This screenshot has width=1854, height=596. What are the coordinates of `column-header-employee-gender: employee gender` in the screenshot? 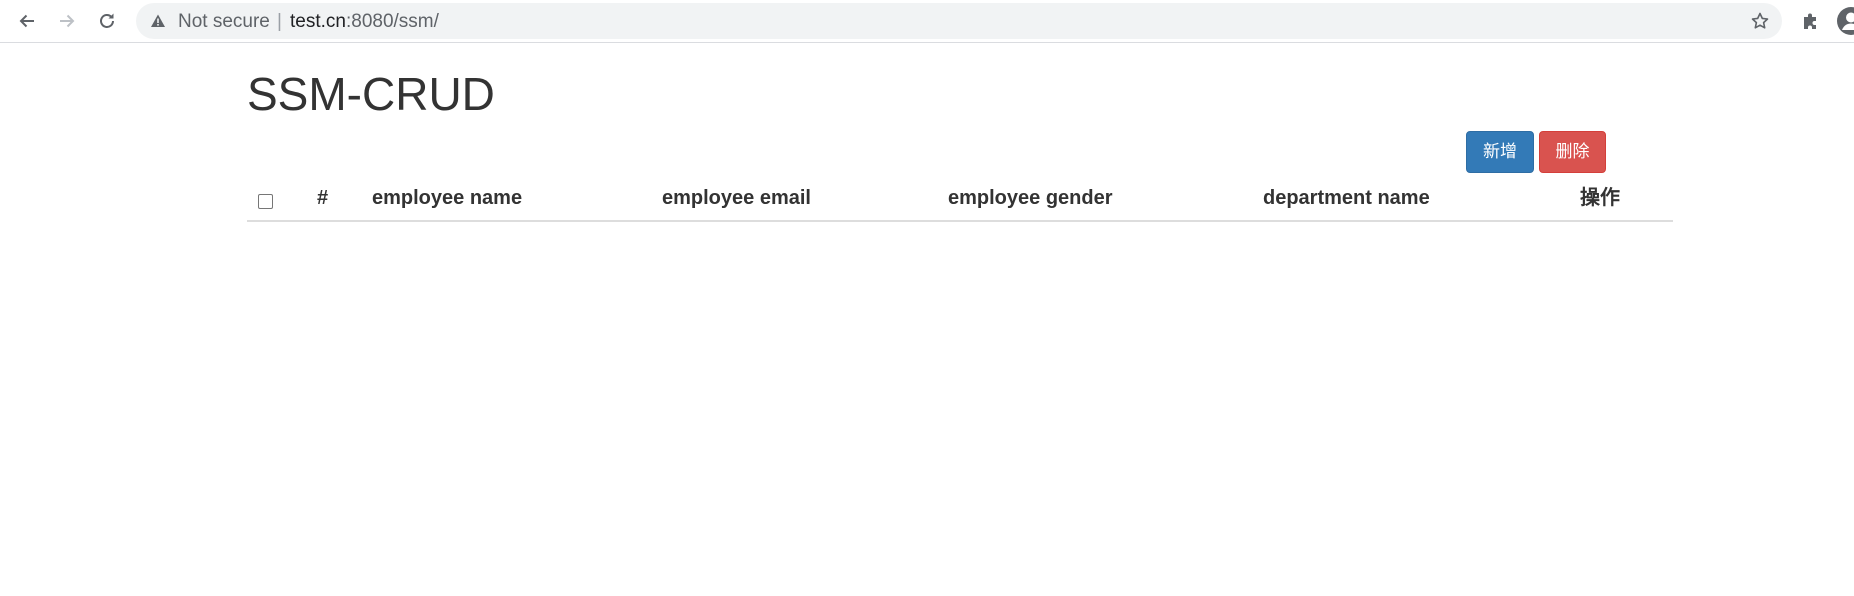 It's located at (1030, 198).